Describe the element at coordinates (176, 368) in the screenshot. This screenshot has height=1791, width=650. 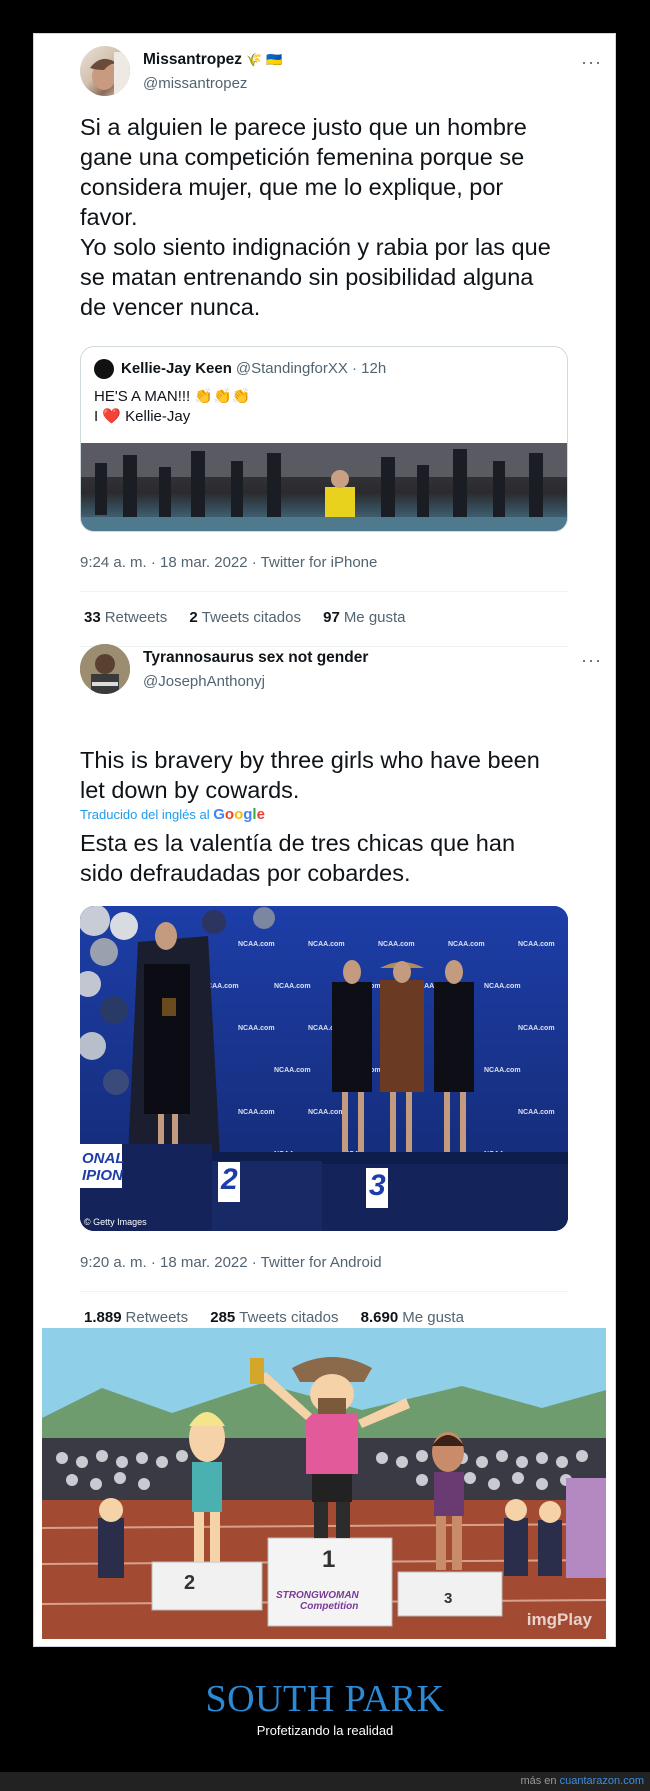
I see `quote-display-name: Kellie-Jay Keen` at that location.